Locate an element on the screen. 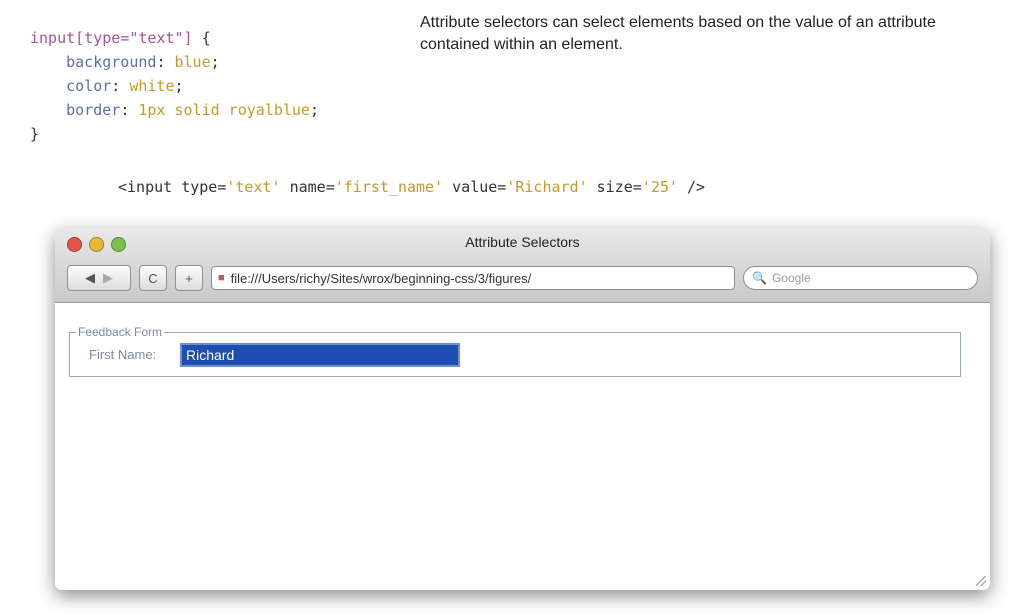  search-placeholder: Google is located at coordinates (791, 278).